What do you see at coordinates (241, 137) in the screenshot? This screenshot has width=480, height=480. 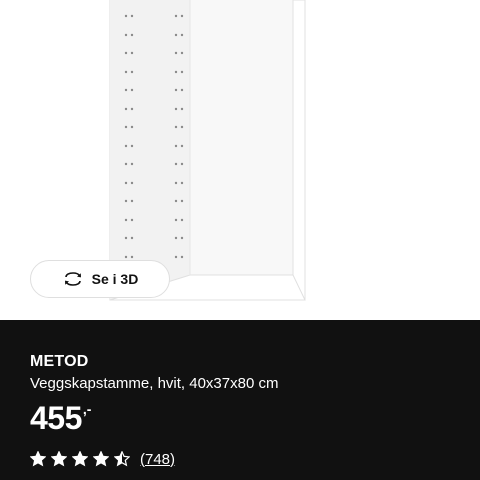 I see `cabinet-back-panel` at bounding box center [241, 137].